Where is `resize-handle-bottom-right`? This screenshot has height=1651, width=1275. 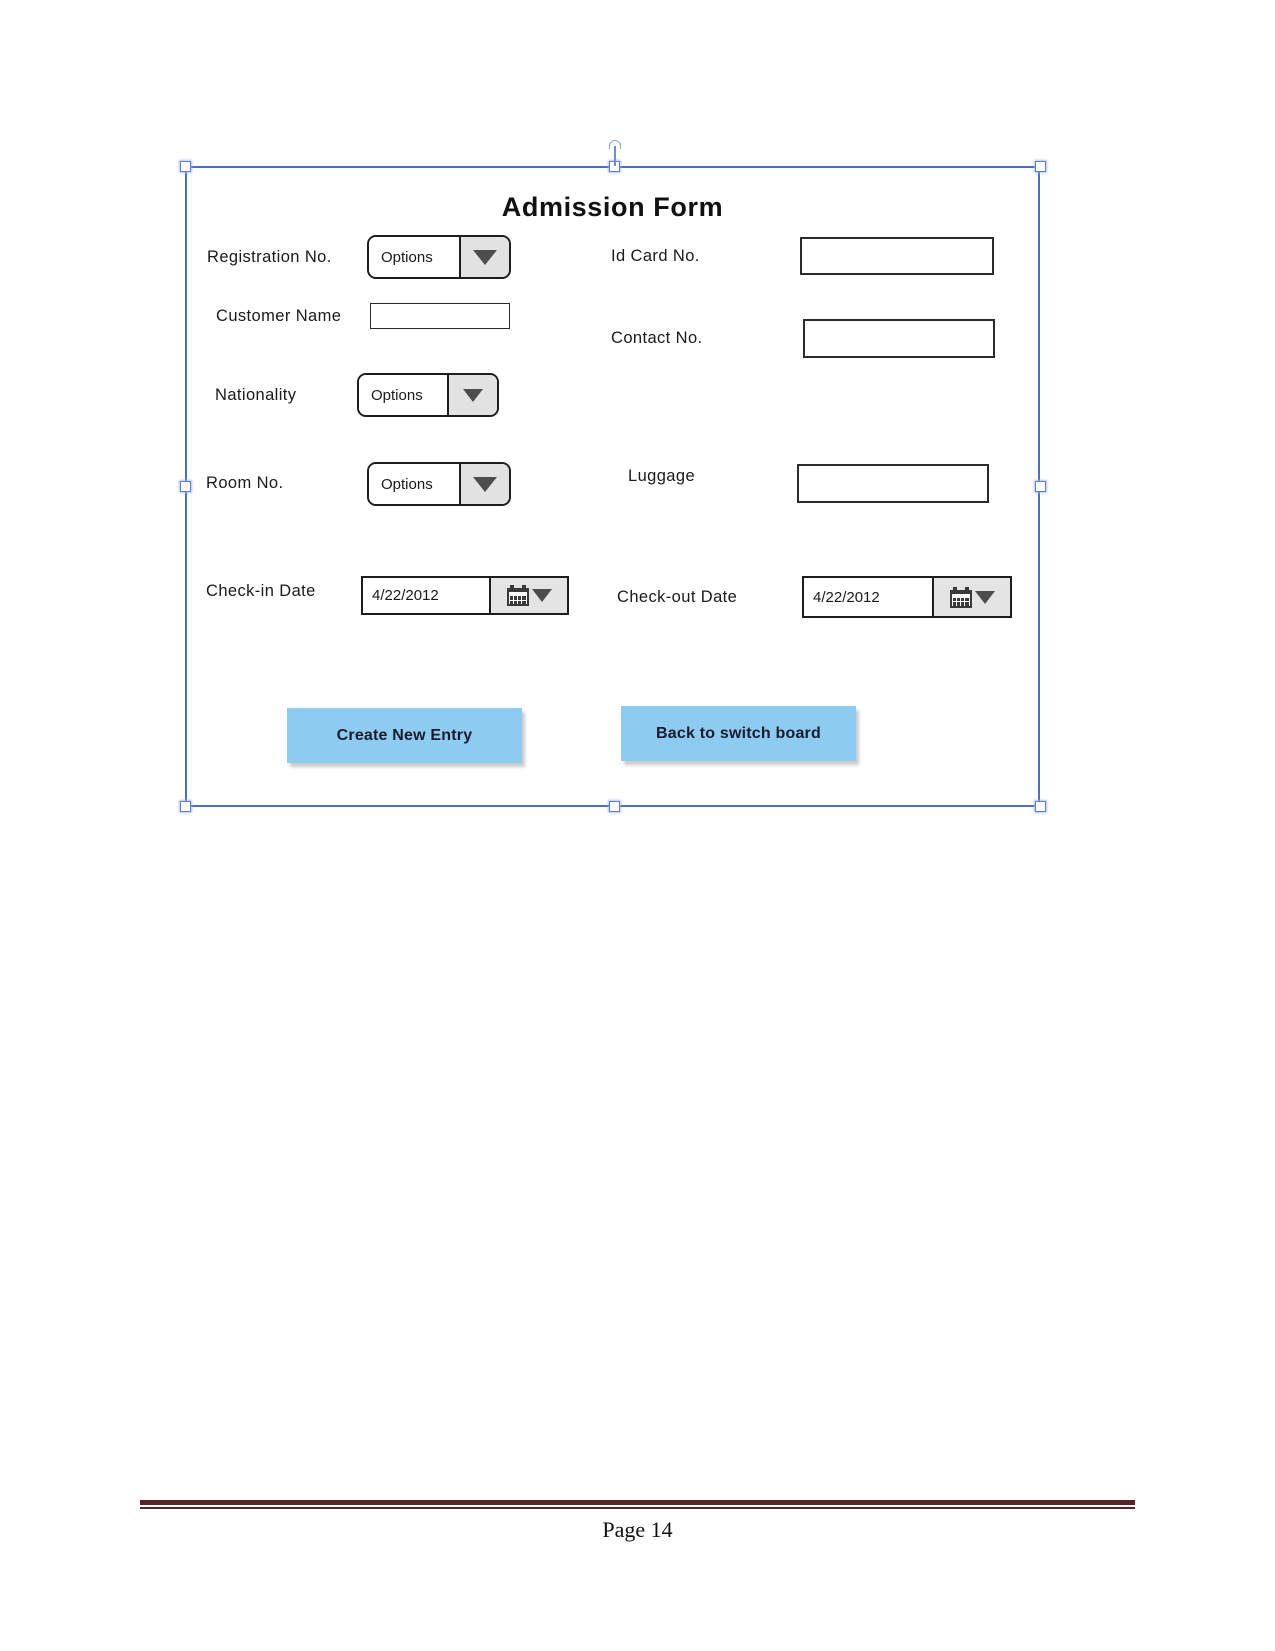
resize-handle-bottom-right is located at coordinates (1040, 806).